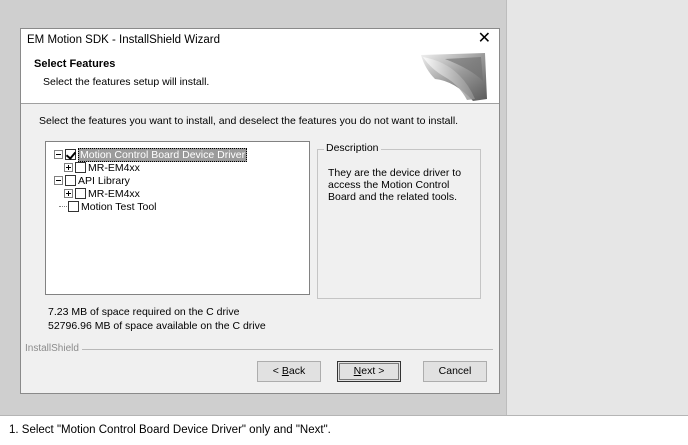 Image resolution: width=688 pixels, height=445 pixels. What do you see at coordinates (297, 371) in the screenshot?
I see `back-button-rest: ack` at bounding box center [297, 371].